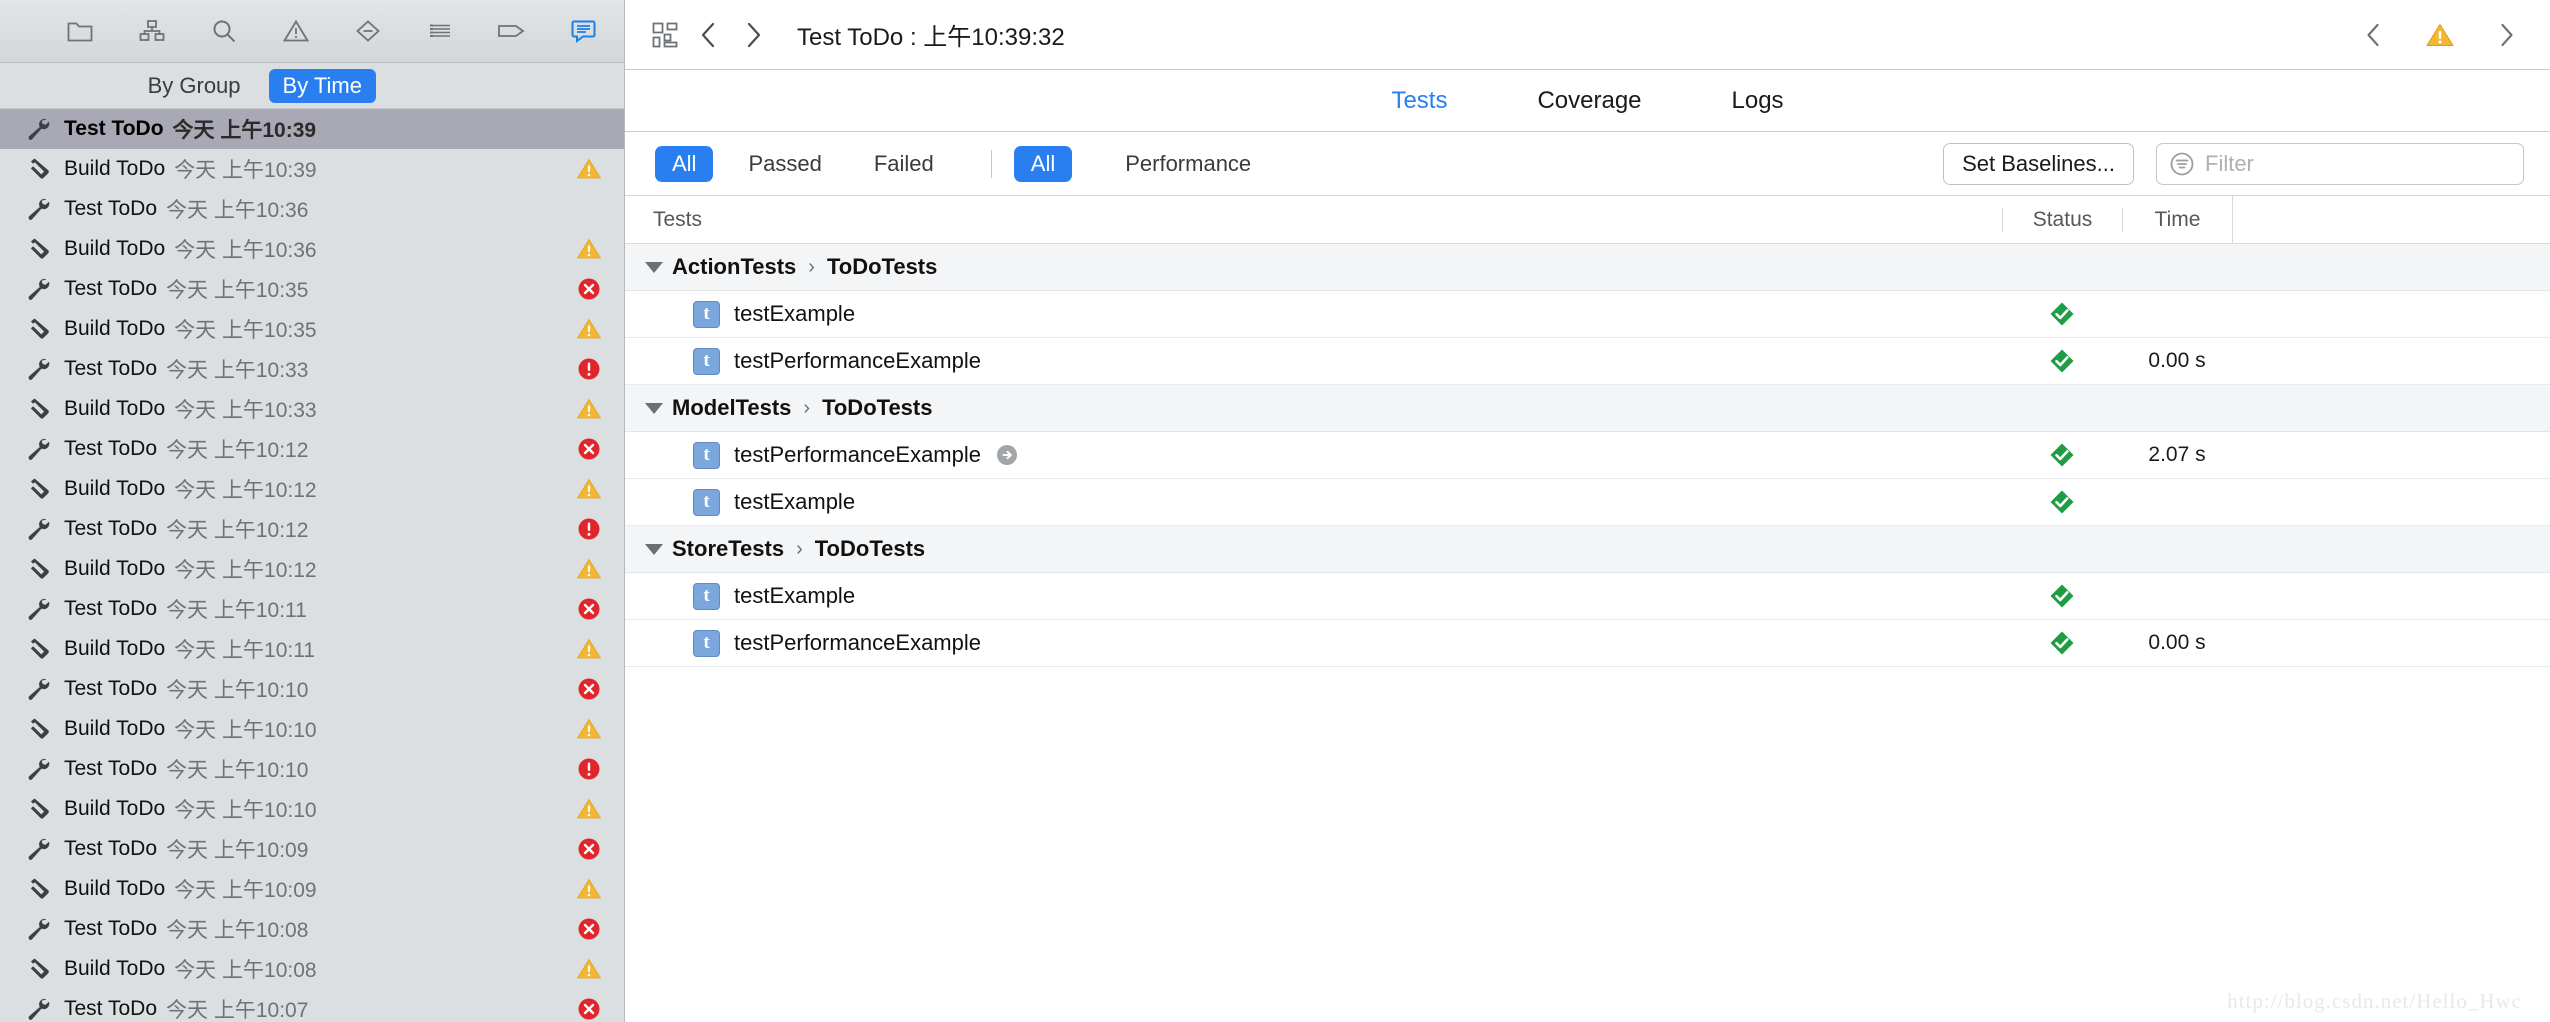  Describe the element at coordinates (882, 266) in the screenshot. I see `test-target-name: ToDoTests` at that location.